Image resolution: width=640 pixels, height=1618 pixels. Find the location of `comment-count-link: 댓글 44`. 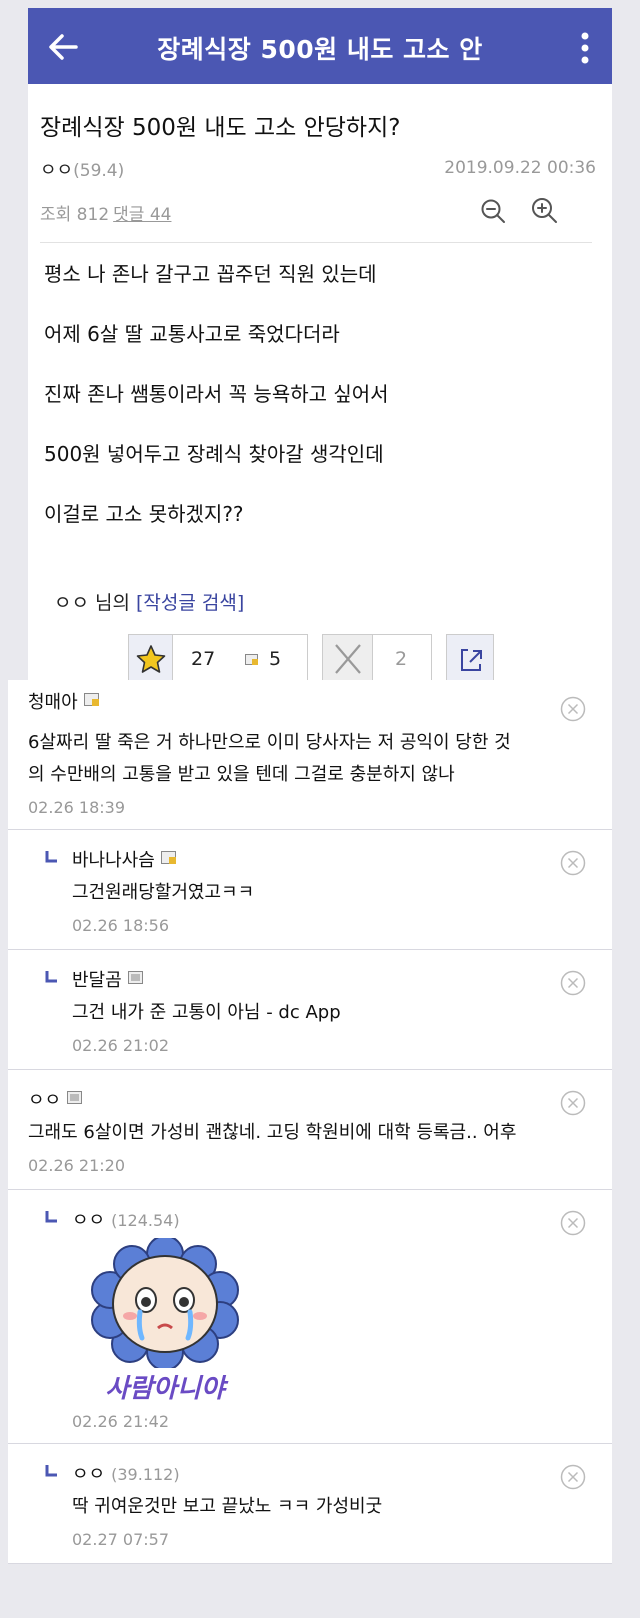

comment-count-link: 댓글 44 is located at coordinates (142, 215).